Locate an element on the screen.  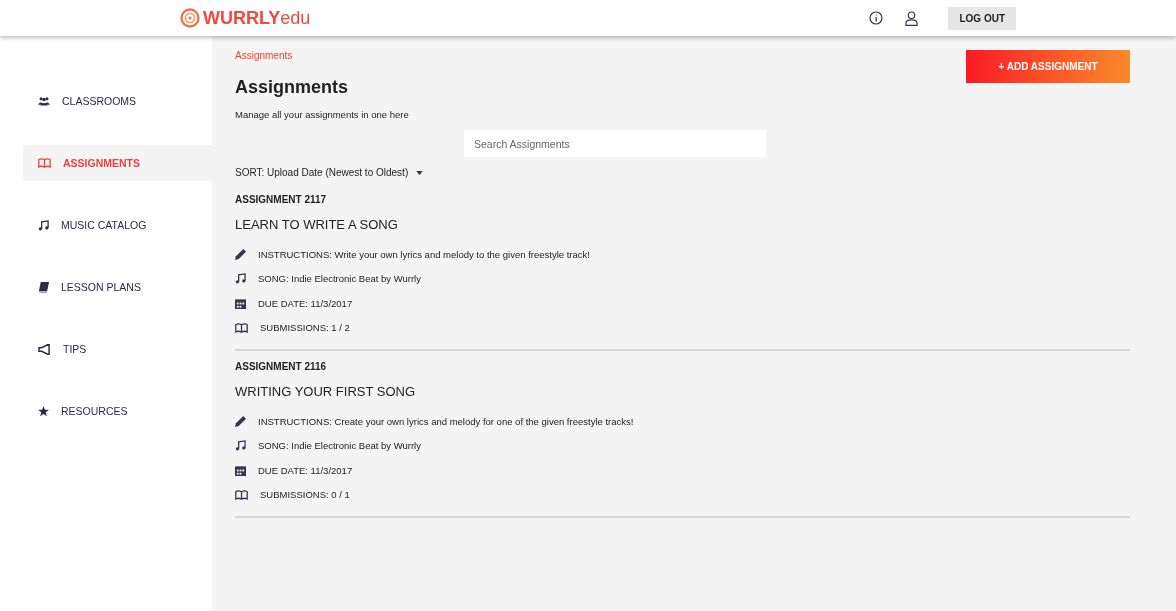
megaphone-icon is located at coordinates (44, 349).